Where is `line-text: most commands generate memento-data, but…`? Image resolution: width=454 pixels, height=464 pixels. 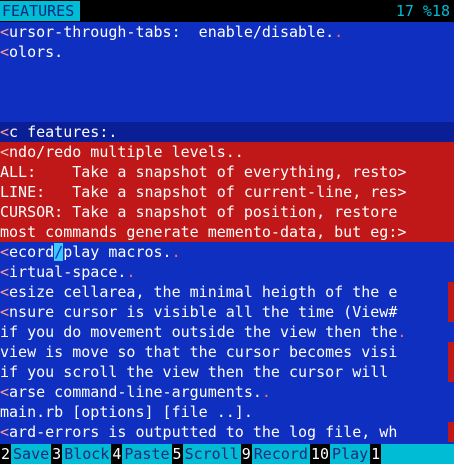 line-text: most commands generate memento-data, but… is located at coordinates (203, 232).